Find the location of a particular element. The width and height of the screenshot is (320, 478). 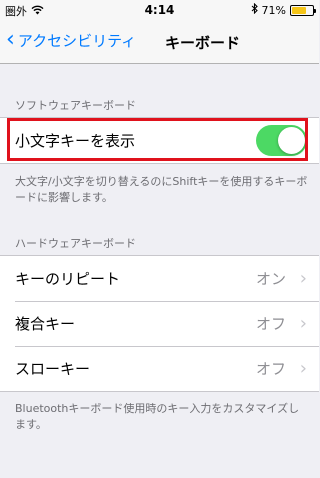

chevron-left-icon: ‹ is located at coordinates (10, 39).